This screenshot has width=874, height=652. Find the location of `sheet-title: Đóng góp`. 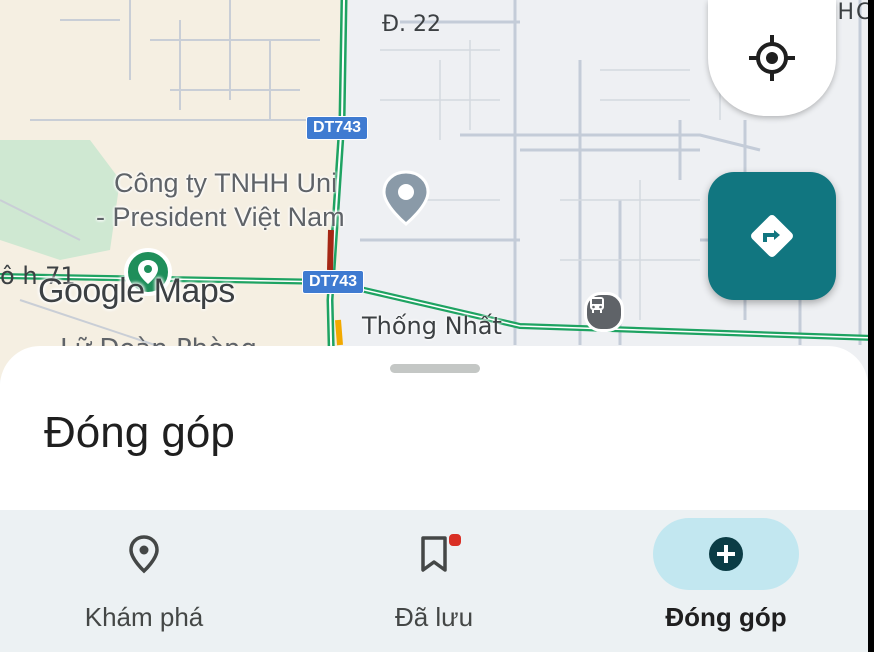

sheet-title: Đóng góp is located at coordinates (139, 432).